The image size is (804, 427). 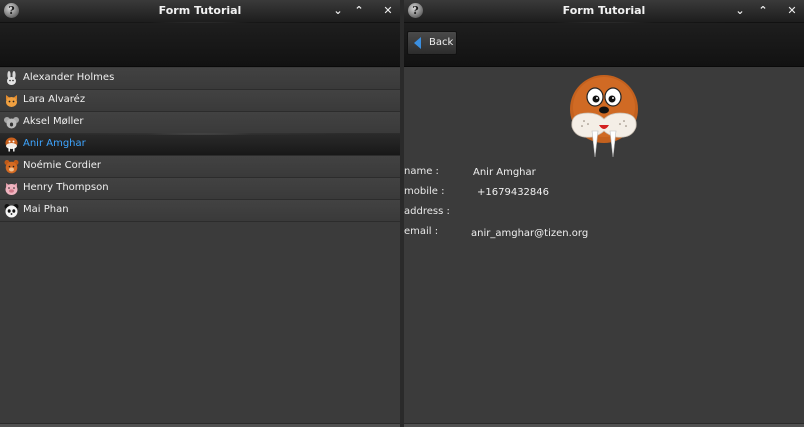 What do you see at coordinates (604, 45) in the screenshot?
I see `toolbar: Back` at bounding box center [604, 45].